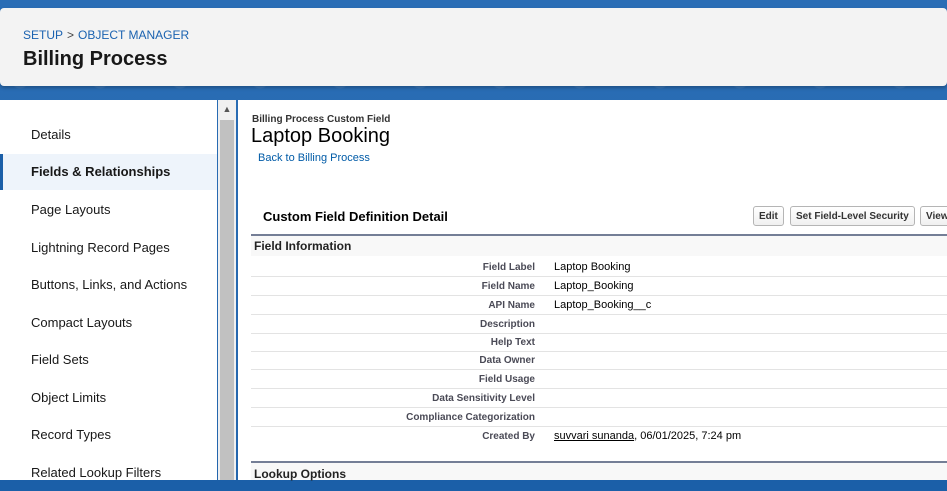 Image resolution: width=947 pixels, height=491 pixels. Describe the element at coordinates (43, 35) in the screenshot. I see `breadcrumb-setup: SETUP` at that location.